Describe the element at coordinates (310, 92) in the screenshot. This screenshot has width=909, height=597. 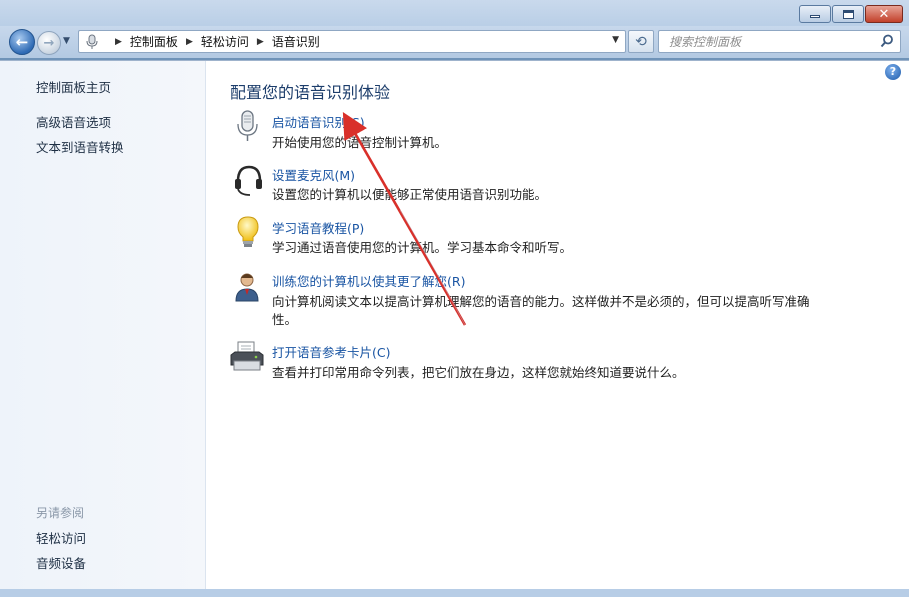
I see `page-title: 配置您的语音识别体验` at that location.